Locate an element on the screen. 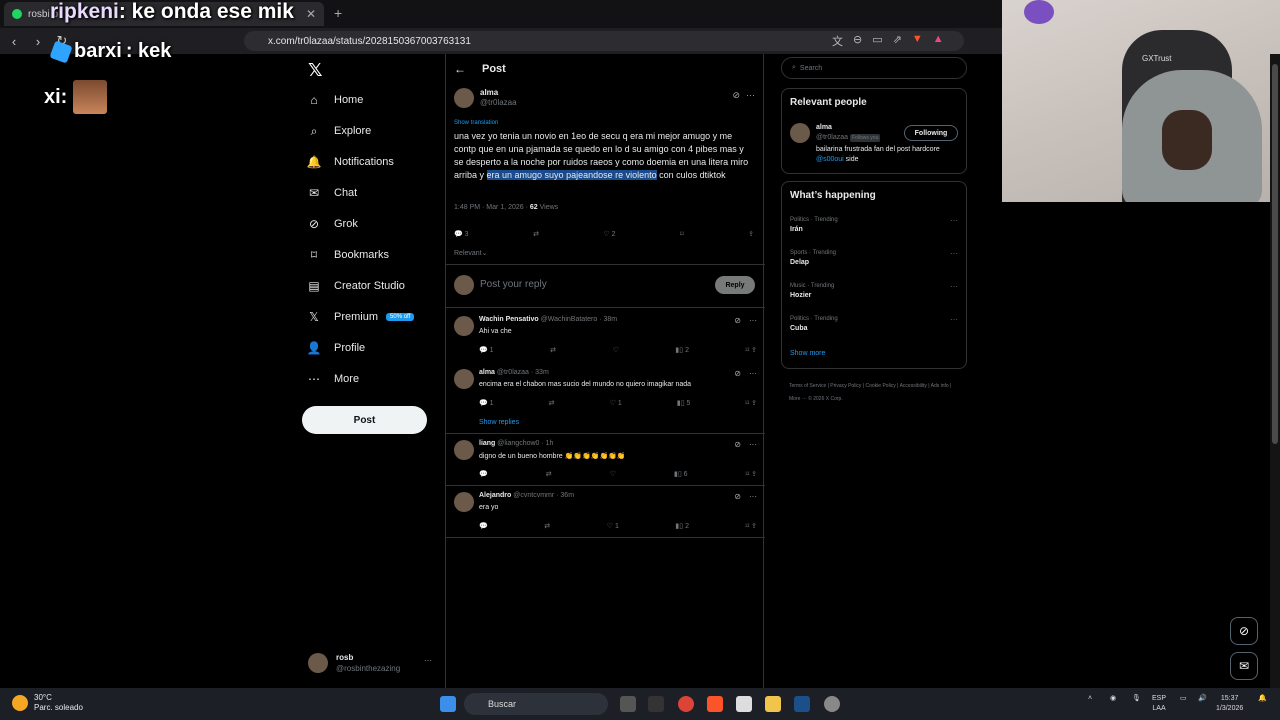 The image size is (1280, 720). reply-action: 💬 1 is located at coordinates (486, 403).